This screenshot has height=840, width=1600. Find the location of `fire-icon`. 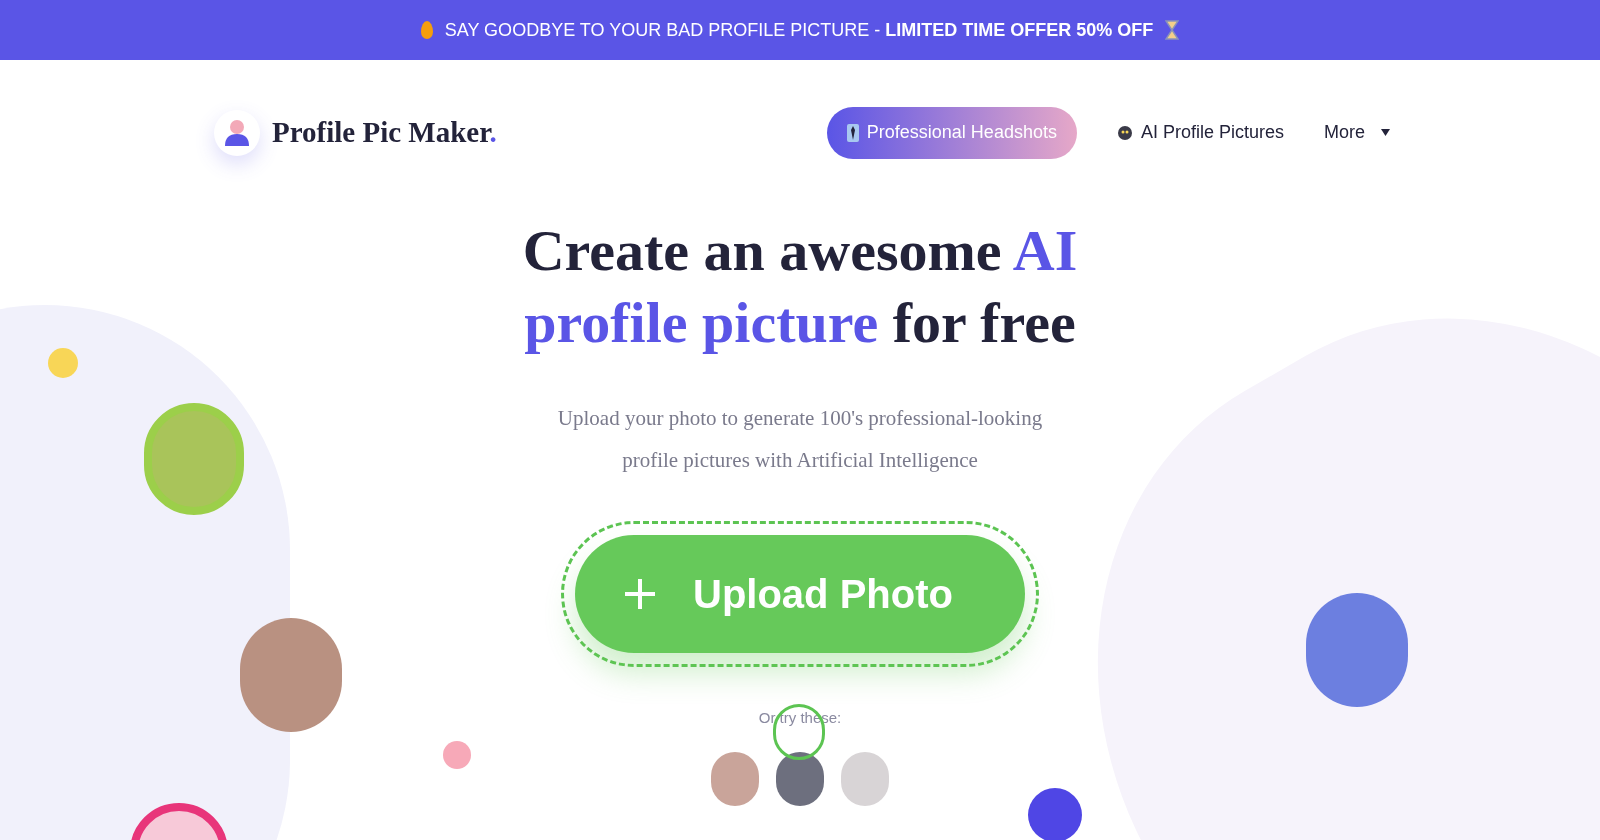

fire-icon is located at coordinates (426, 30).